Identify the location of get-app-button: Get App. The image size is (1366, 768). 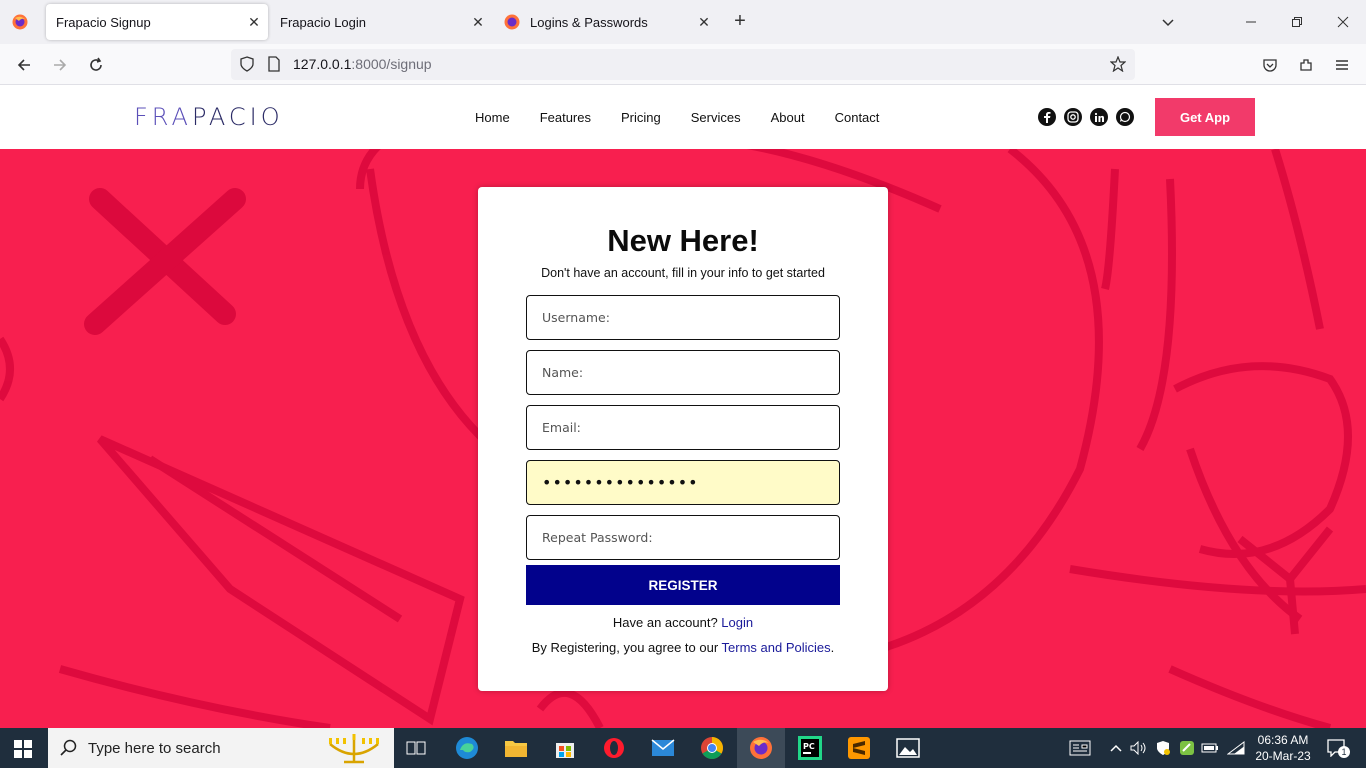
(1205, 117).